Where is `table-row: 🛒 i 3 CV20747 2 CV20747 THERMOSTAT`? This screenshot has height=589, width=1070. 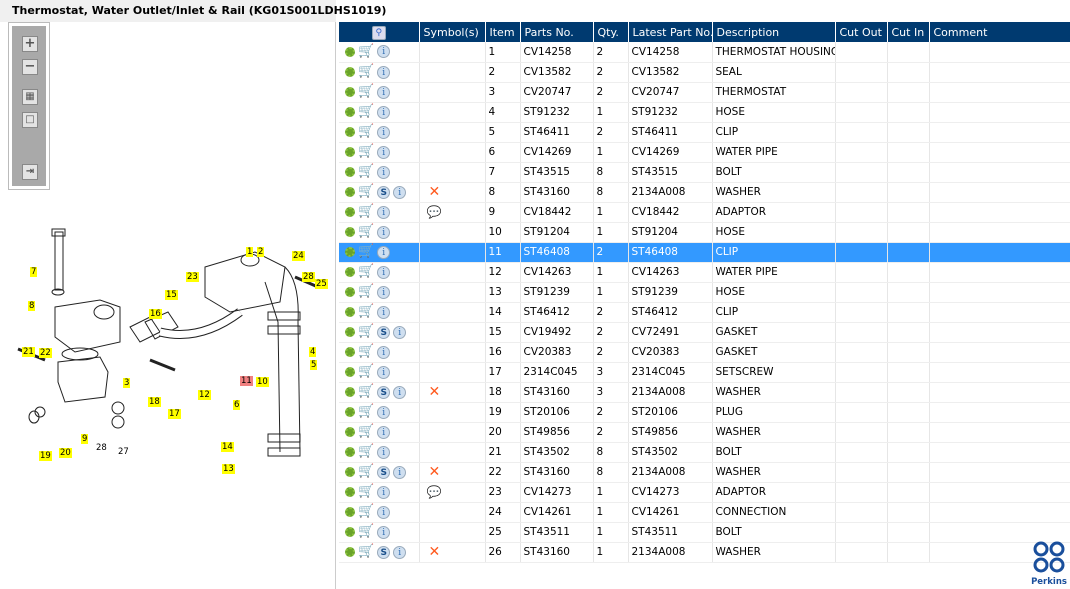
table-row: 🛒 i 3 CV20747 2 CV20747 THERMOSTAT is located at coordinates (704, 92).